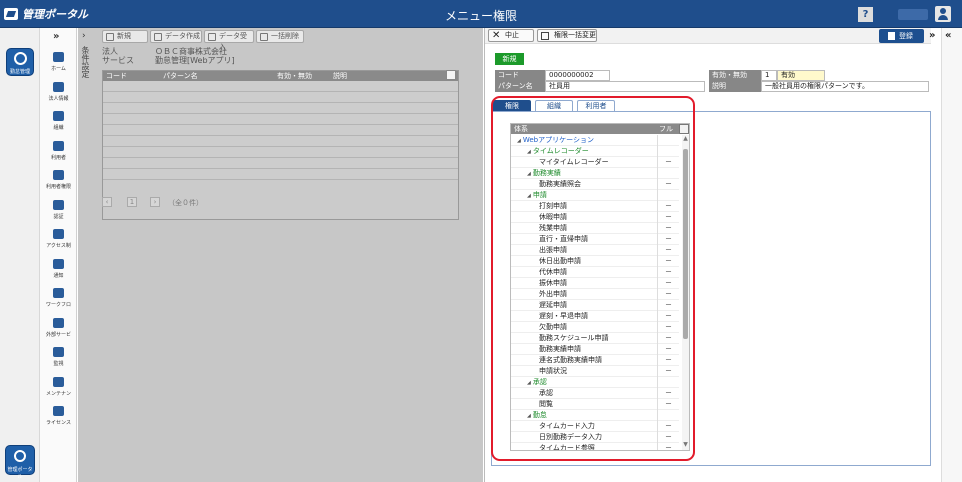  What do you see at coordinates (195, 60) in the screenshot?
I see `service-value: 勤怠管理[Webアプリ]` at bounding box center [195, 60].